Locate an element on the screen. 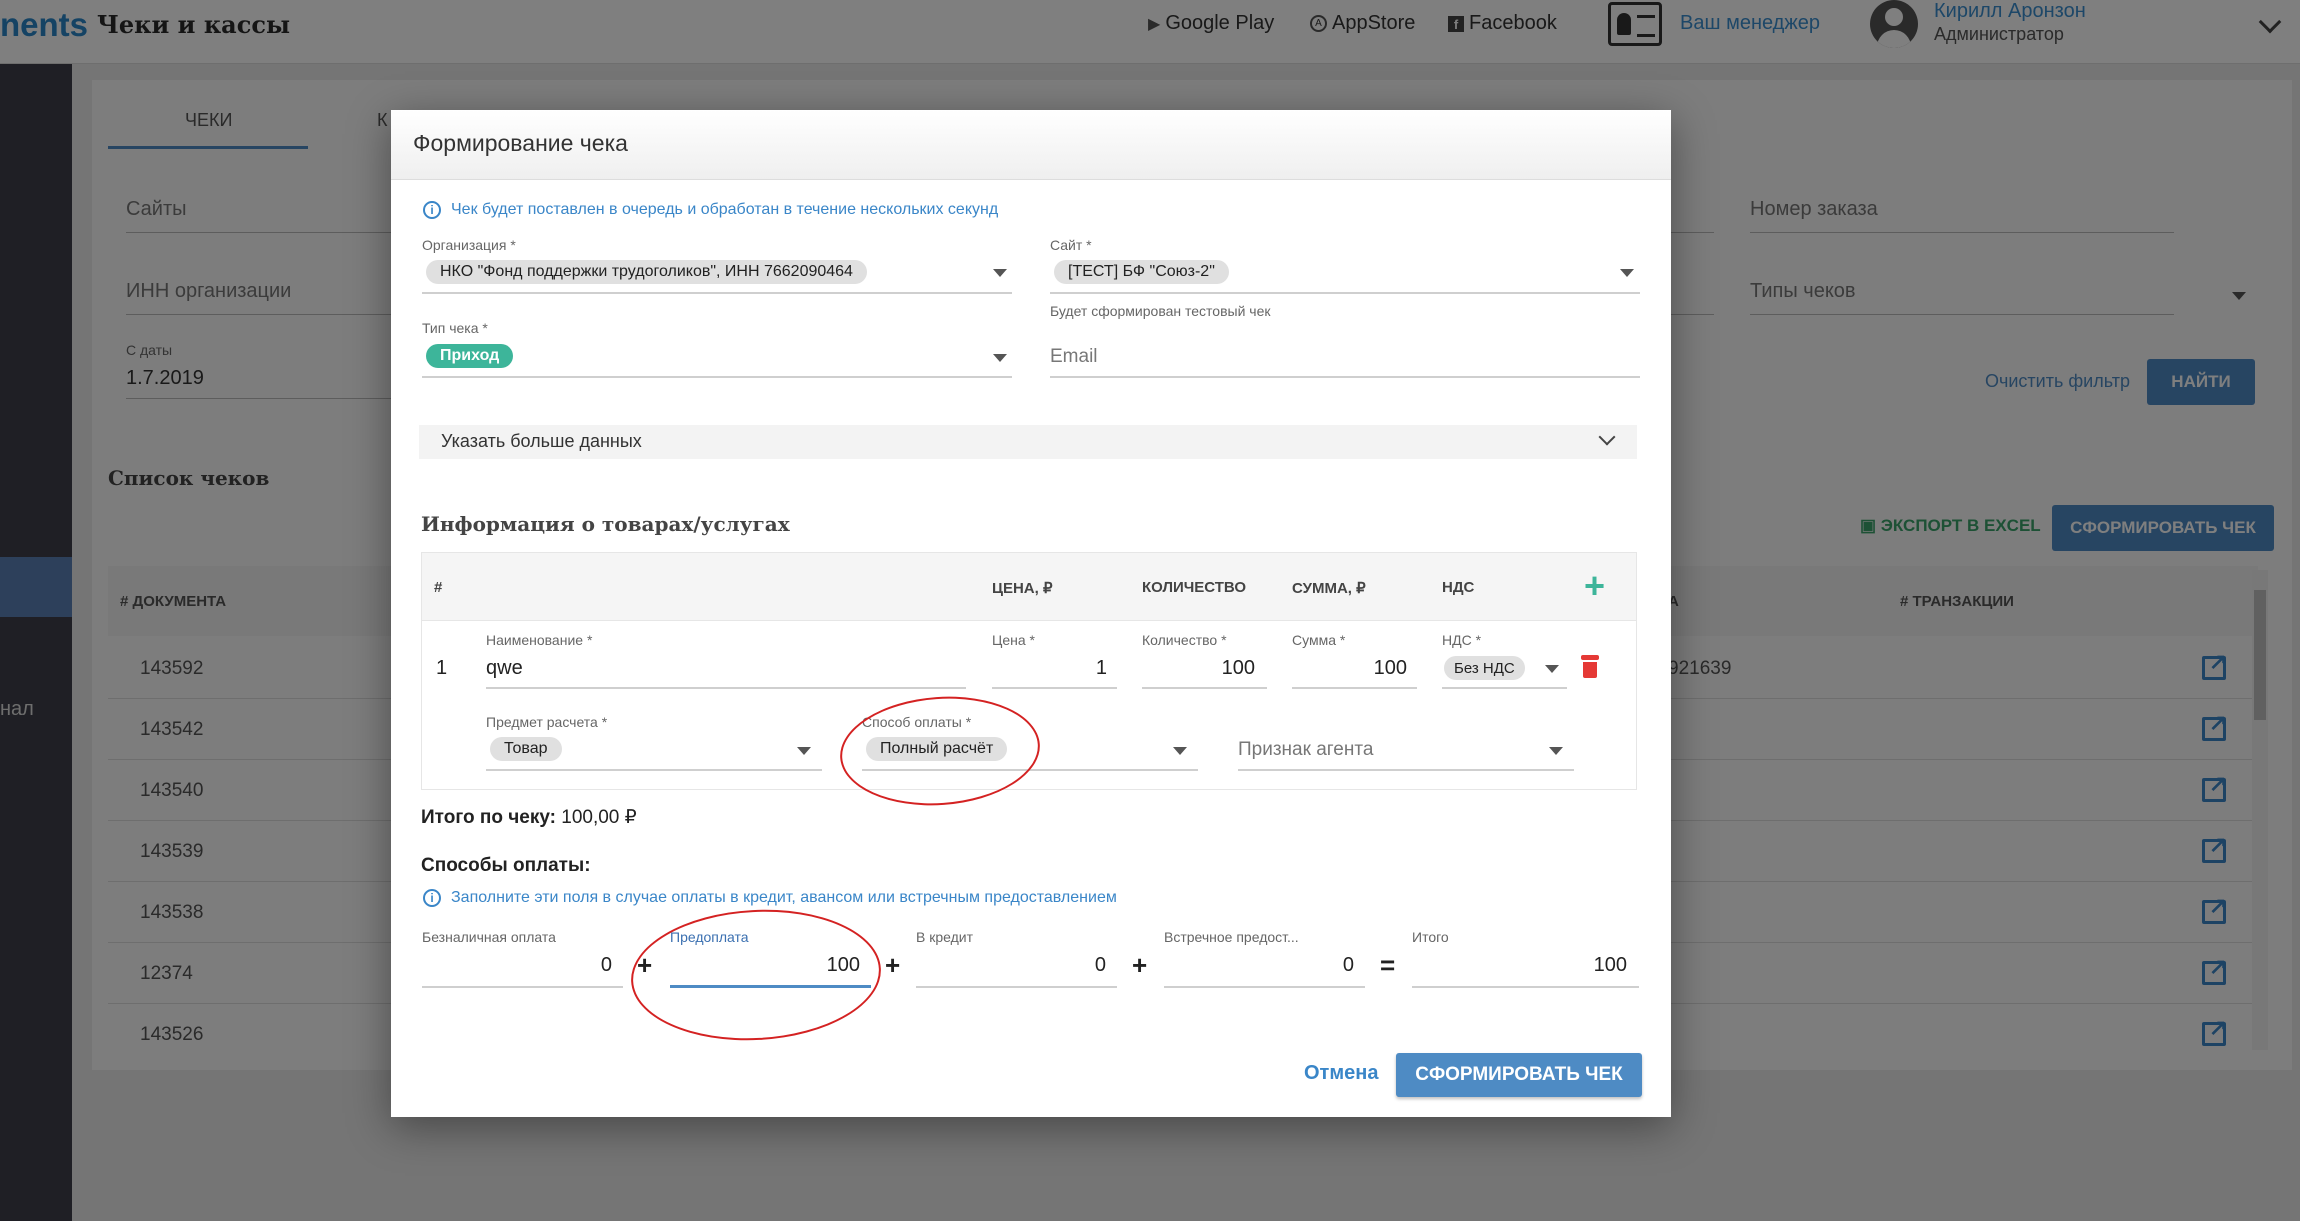 This screenshot has width=2300, height=1221. organization-label: Организация * is located at coordinates (469, 245).